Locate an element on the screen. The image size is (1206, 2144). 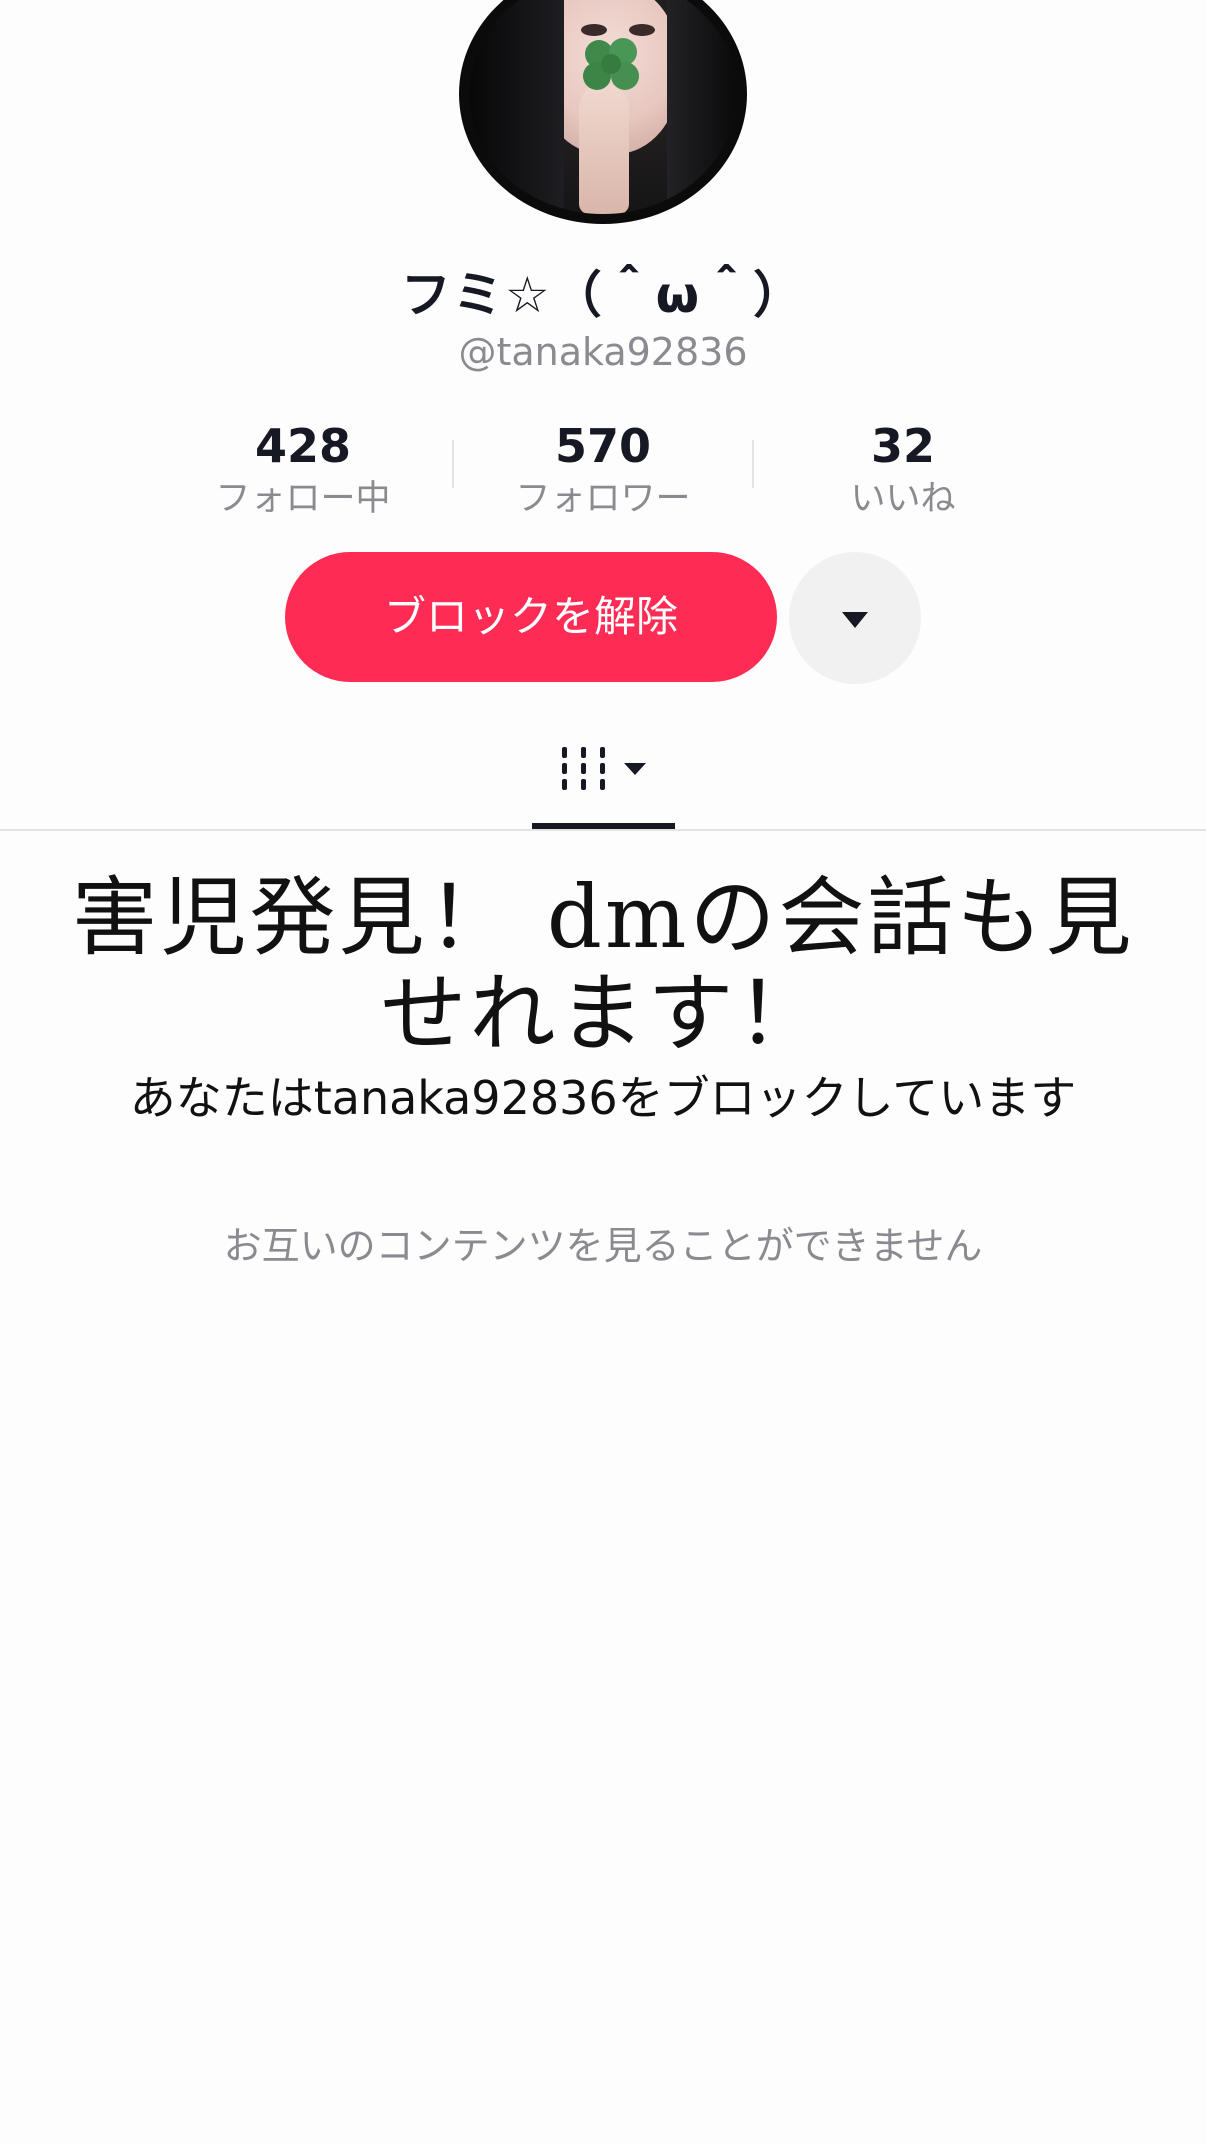
overlay-caption: 害児発見！ dmの会話も見 せれます！ is located at coordinates (603, 966).